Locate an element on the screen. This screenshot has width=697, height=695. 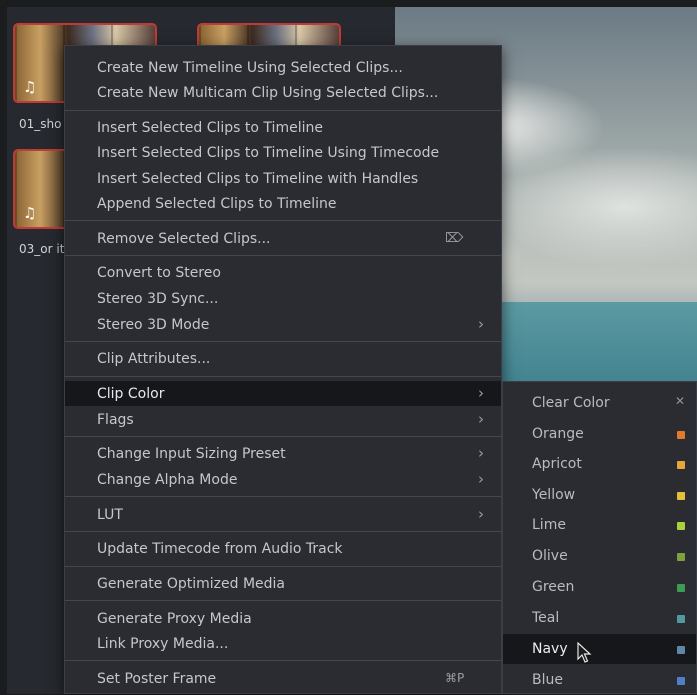
menu-item-label: LUT is located at coordinates (110, 514).